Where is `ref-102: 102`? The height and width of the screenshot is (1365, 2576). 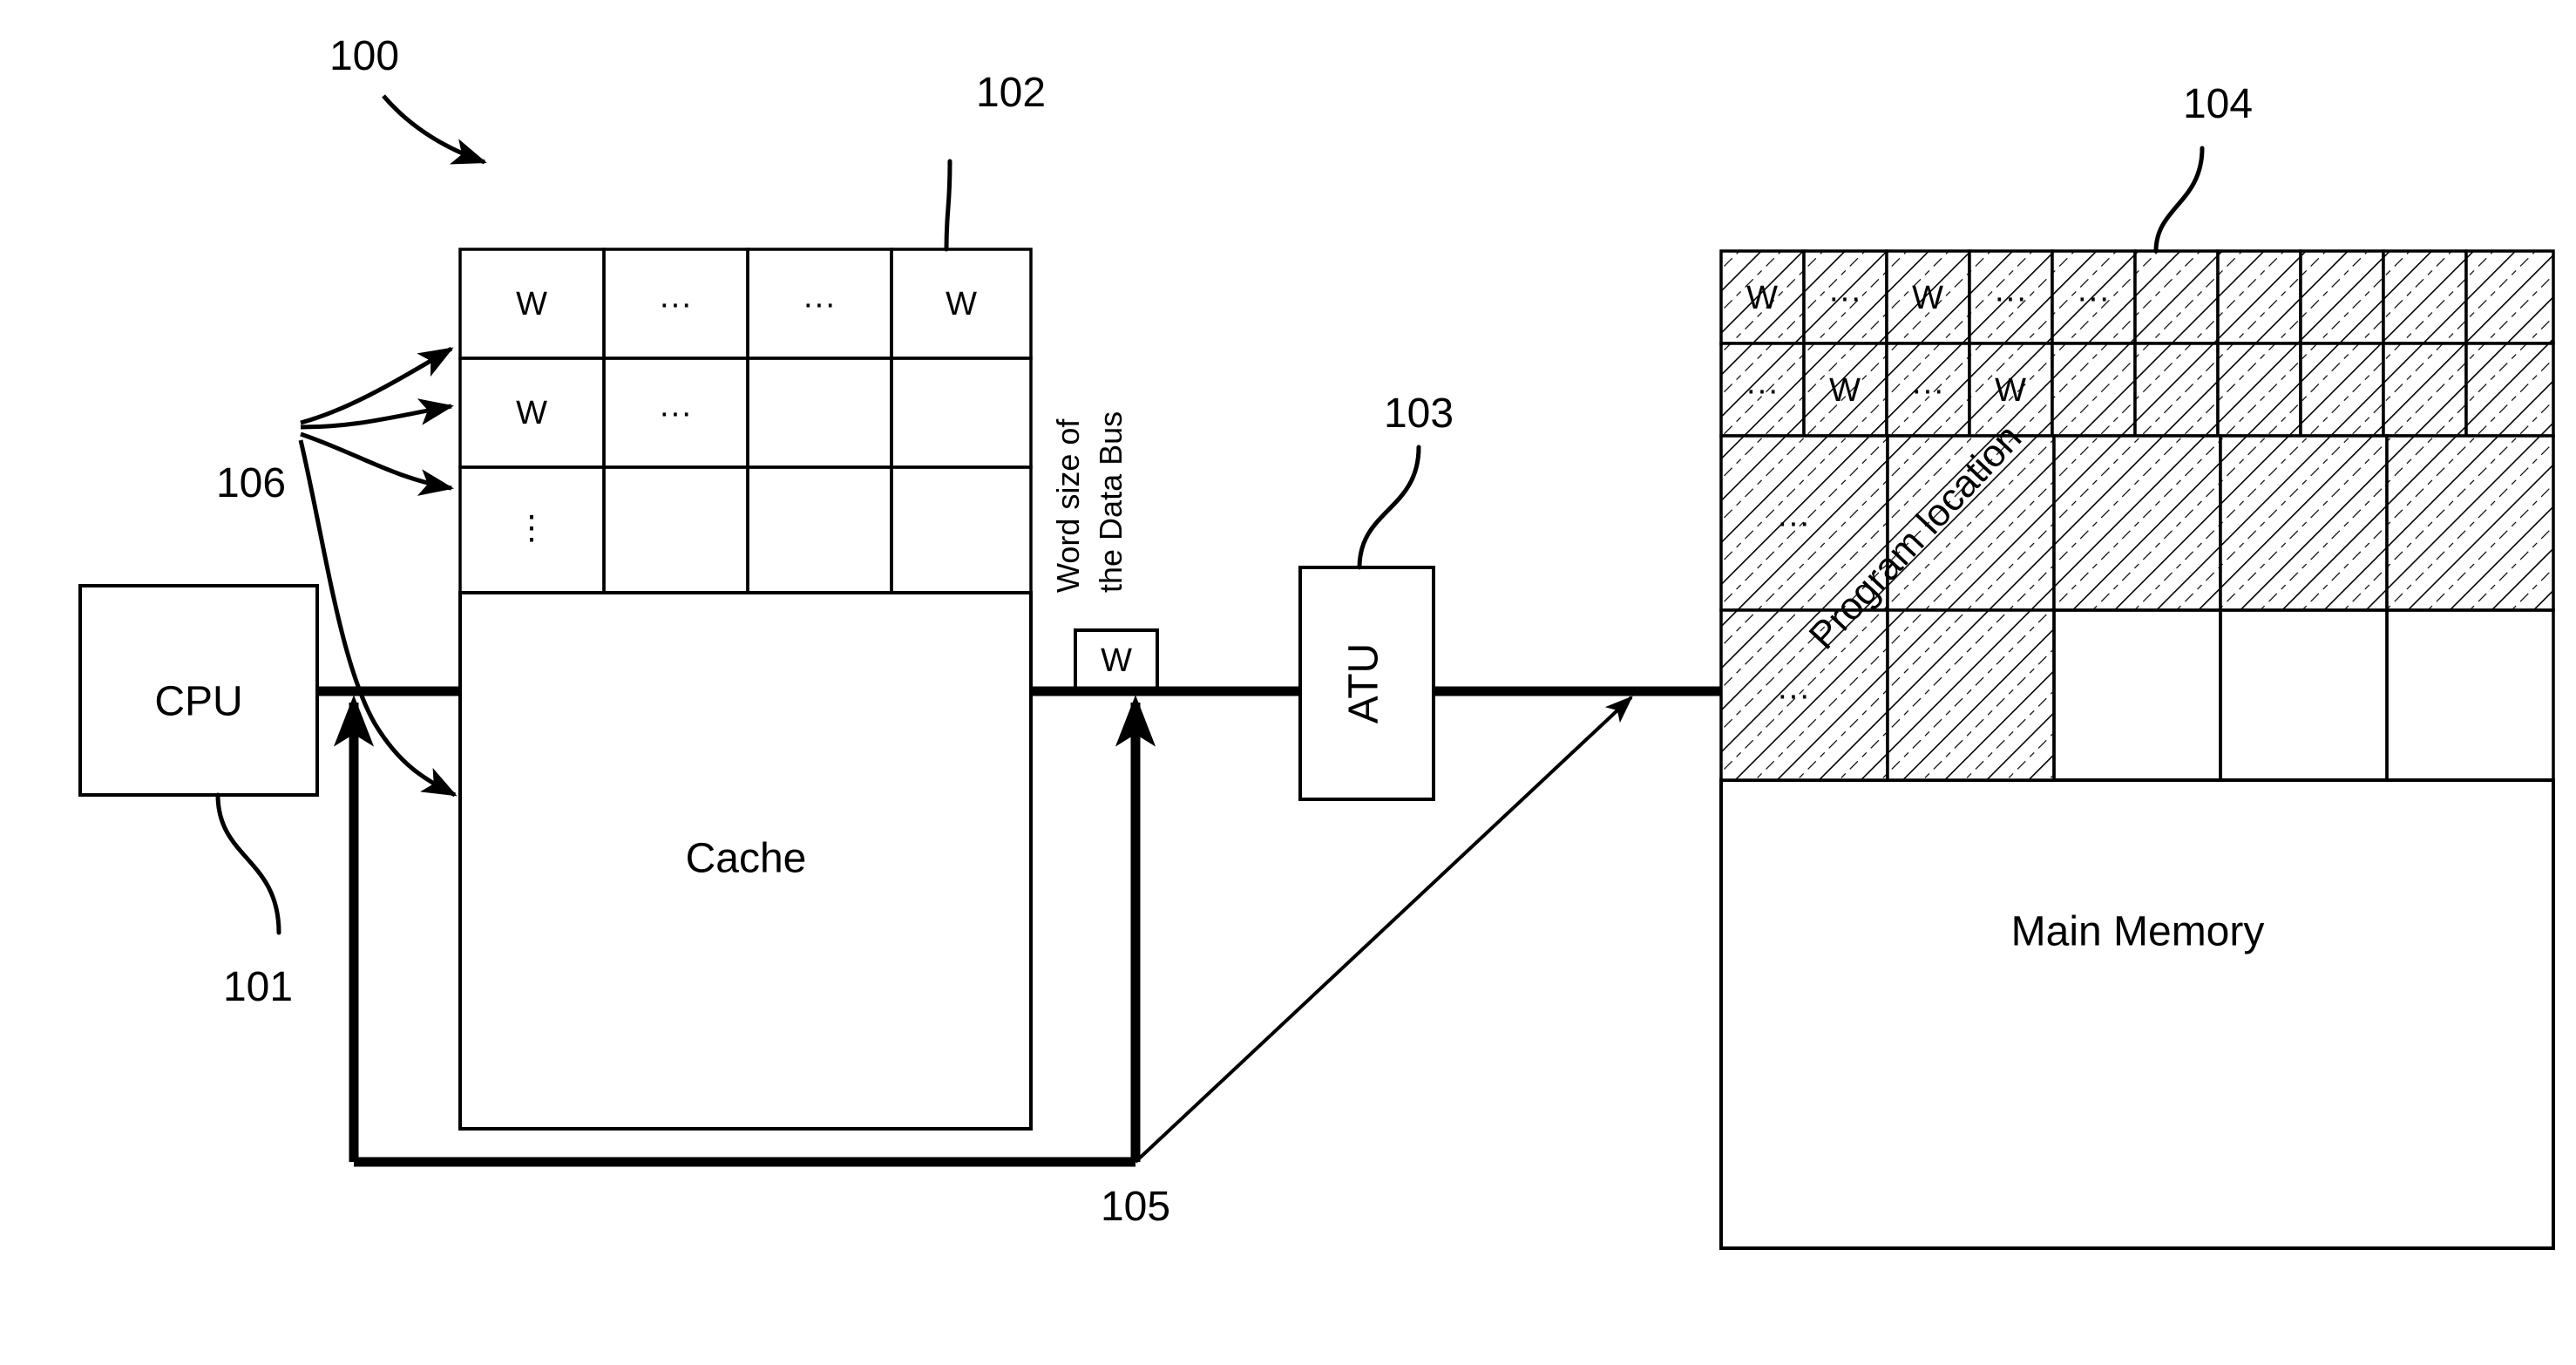
ref-102: 102 is located at coordinates (1011, 93).